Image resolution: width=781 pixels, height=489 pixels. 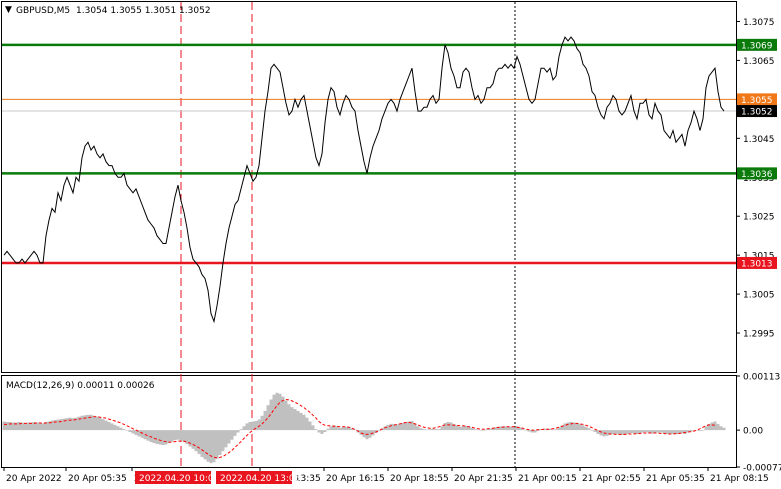 I want to click on symbol-label: GBPUSD,M5, so click(x=43, y=11).